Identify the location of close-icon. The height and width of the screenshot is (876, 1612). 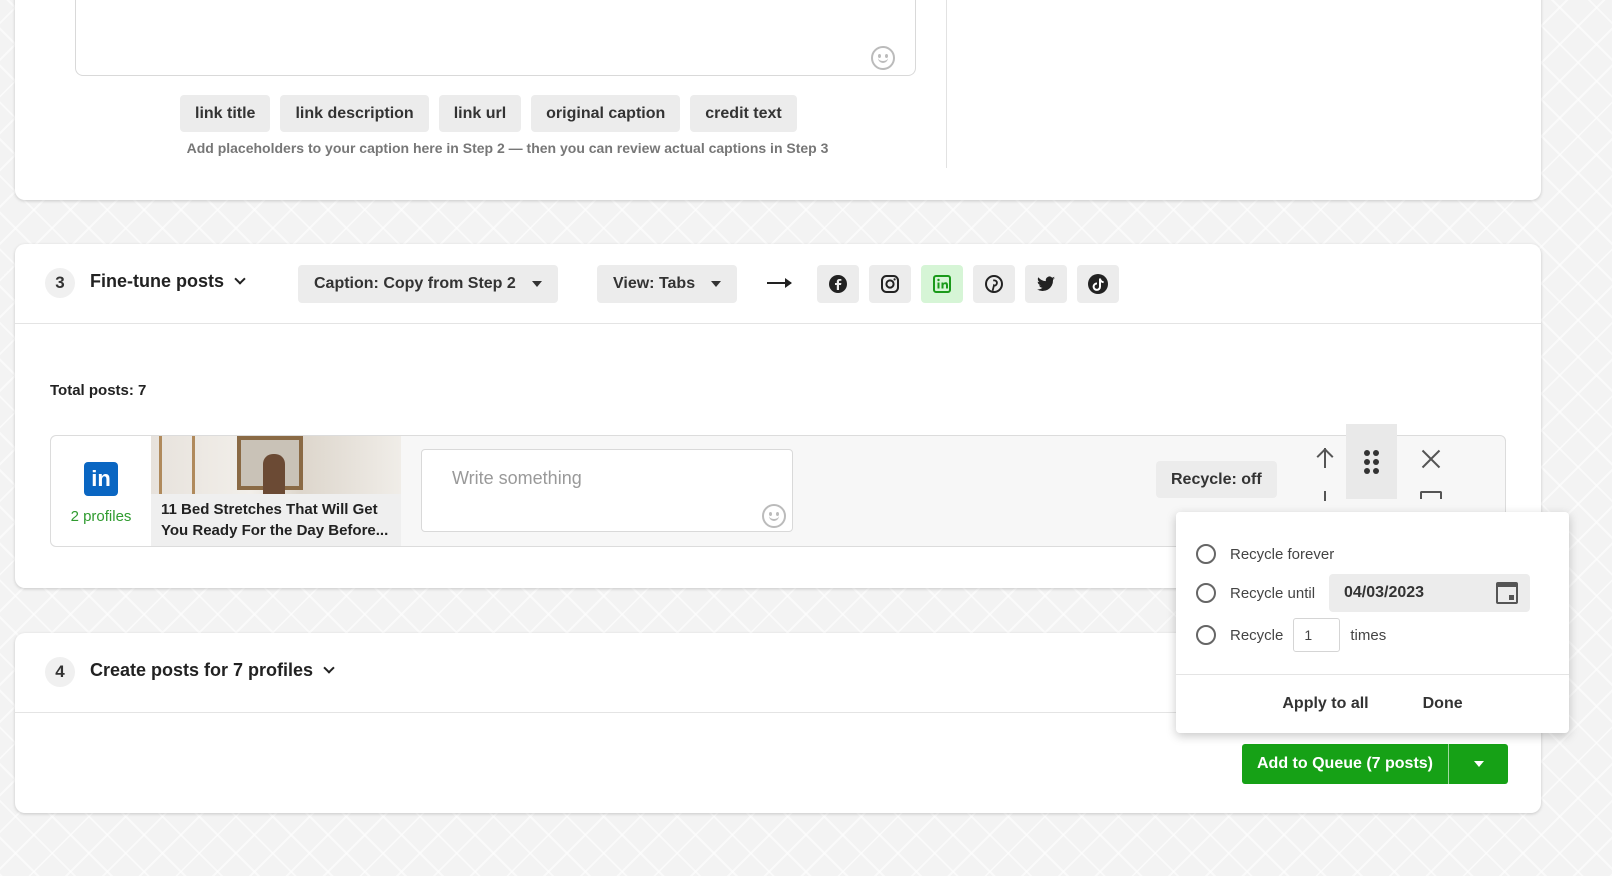
(1431, 459).